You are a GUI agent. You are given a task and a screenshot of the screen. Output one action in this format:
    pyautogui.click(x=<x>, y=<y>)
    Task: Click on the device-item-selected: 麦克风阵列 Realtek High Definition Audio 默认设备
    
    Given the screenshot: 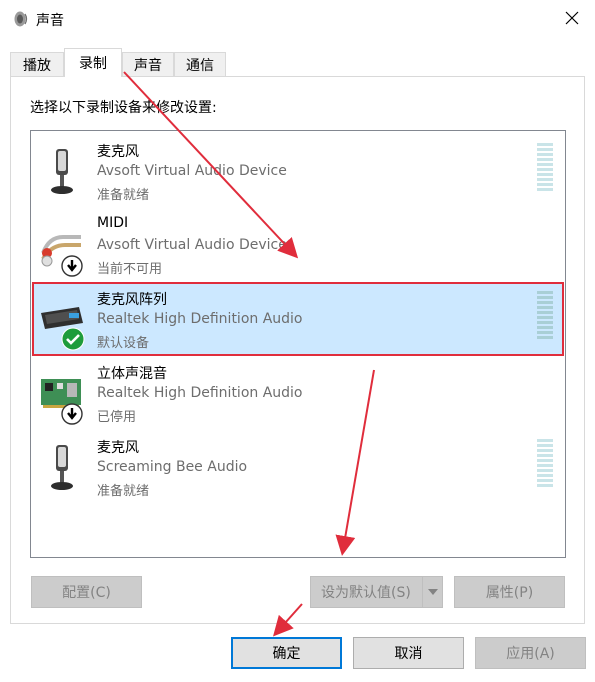 What is the action you would take?
    pyautogui.click(x=298, y=319)
    